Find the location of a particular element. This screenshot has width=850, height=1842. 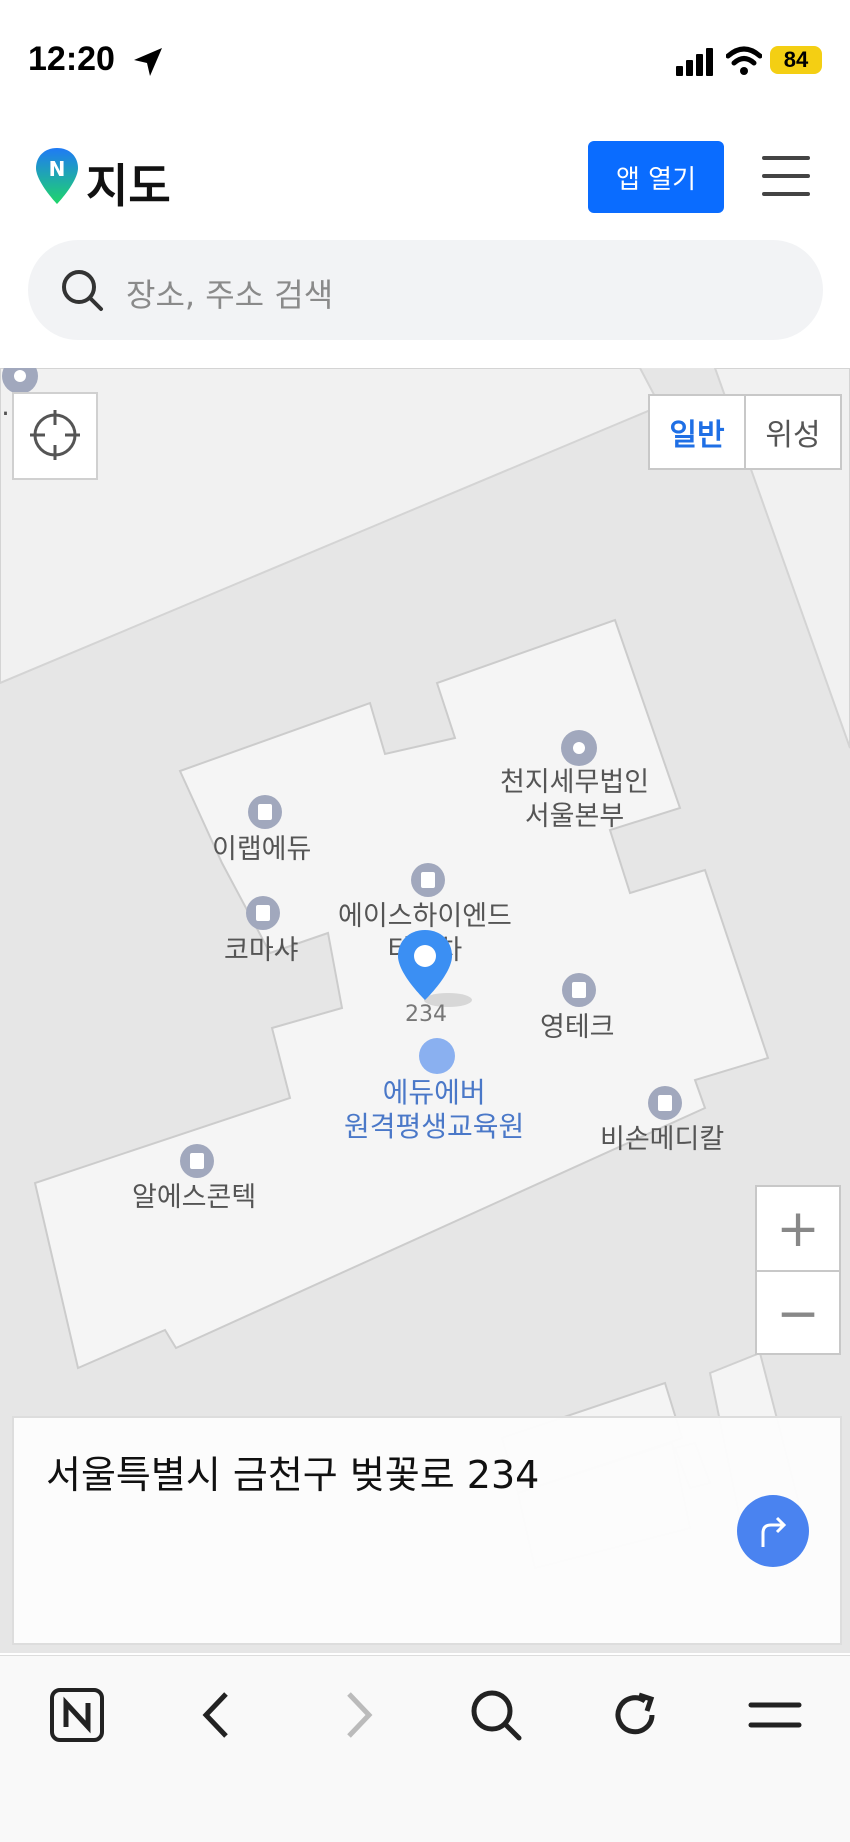

naver-home-button is located at coordinates (77, 1715).